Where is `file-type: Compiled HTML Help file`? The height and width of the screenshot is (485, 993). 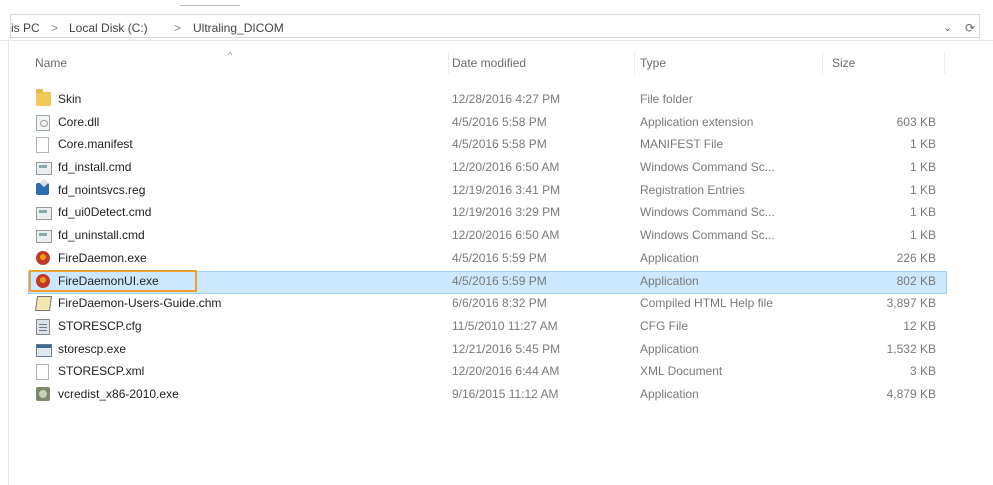
file-type: Compiled HTML Help file is located at coordinates (706, 303).